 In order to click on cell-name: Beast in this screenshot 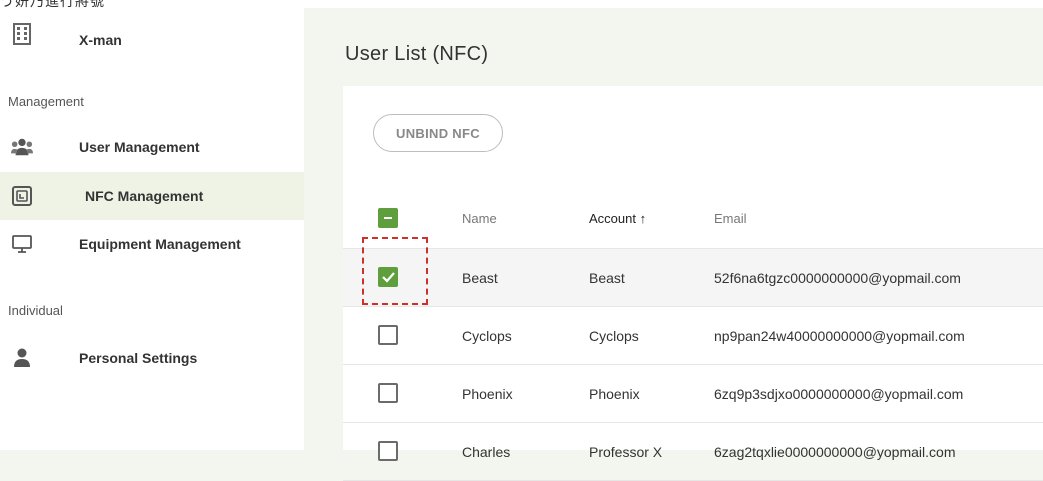, I will do `click(480, 278)`.